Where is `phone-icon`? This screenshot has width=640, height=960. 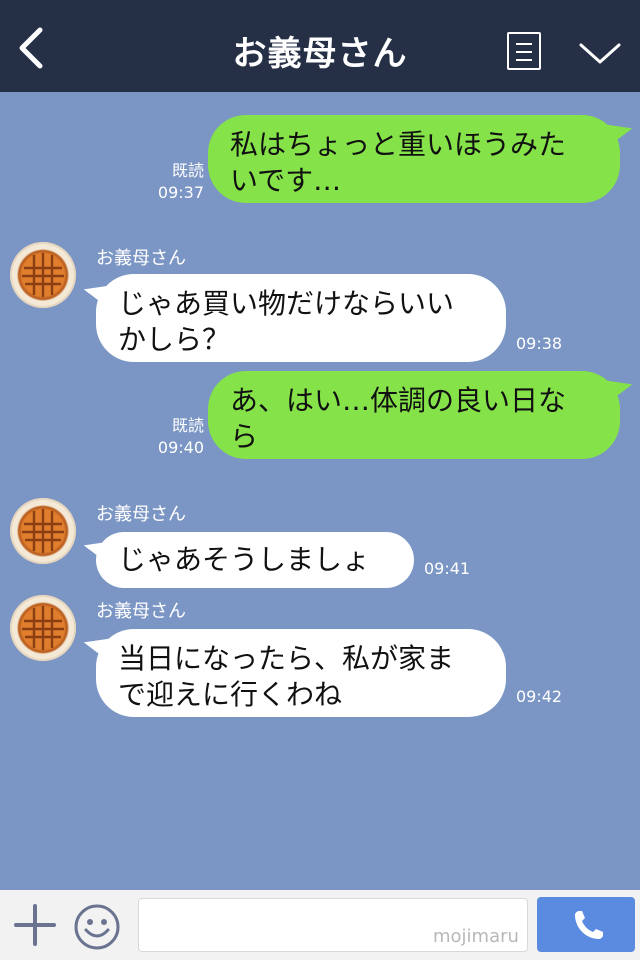 phone-icon is located at coordinates (589, 925).